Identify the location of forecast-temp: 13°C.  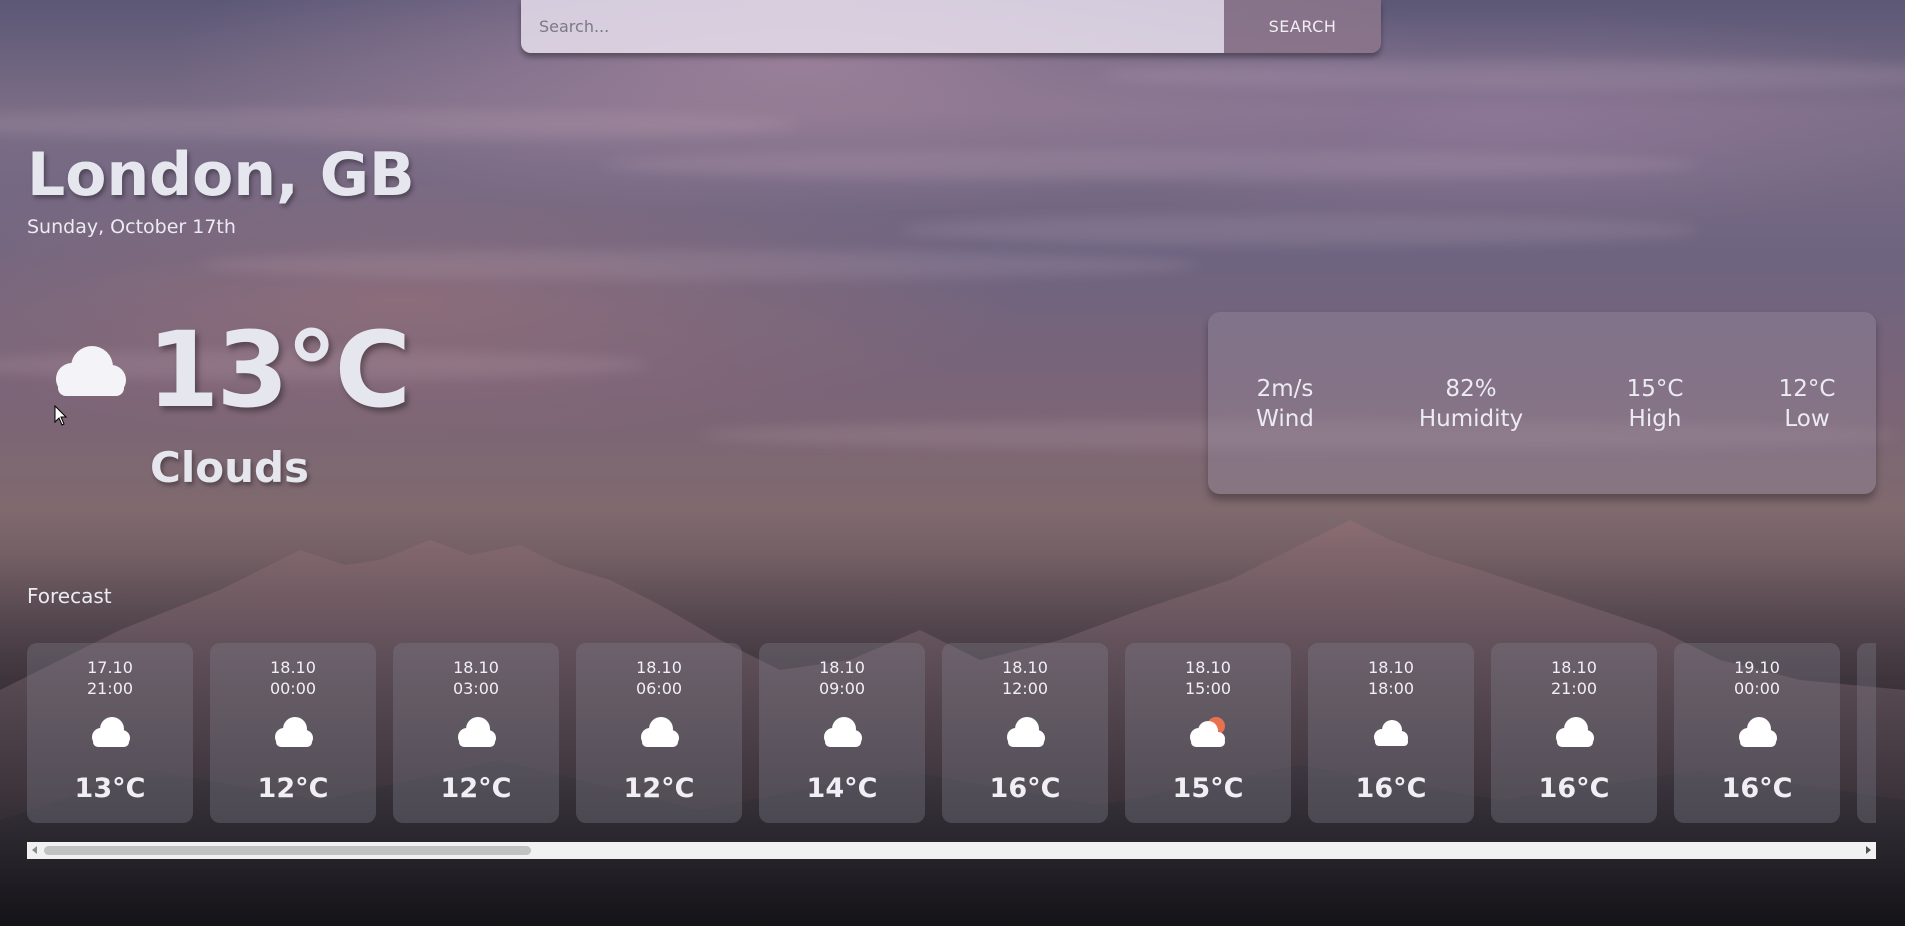
(110, 788).